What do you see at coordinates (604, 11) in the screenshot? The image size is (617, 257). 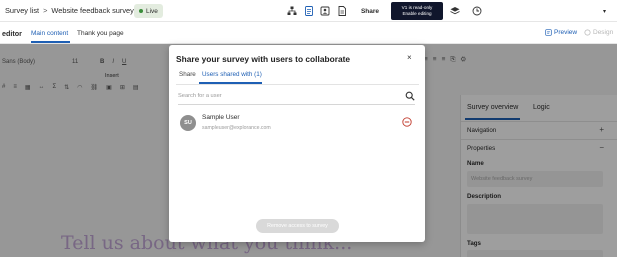 I see `chevron-down-icon: ▾` at bounding box center [604, 11].